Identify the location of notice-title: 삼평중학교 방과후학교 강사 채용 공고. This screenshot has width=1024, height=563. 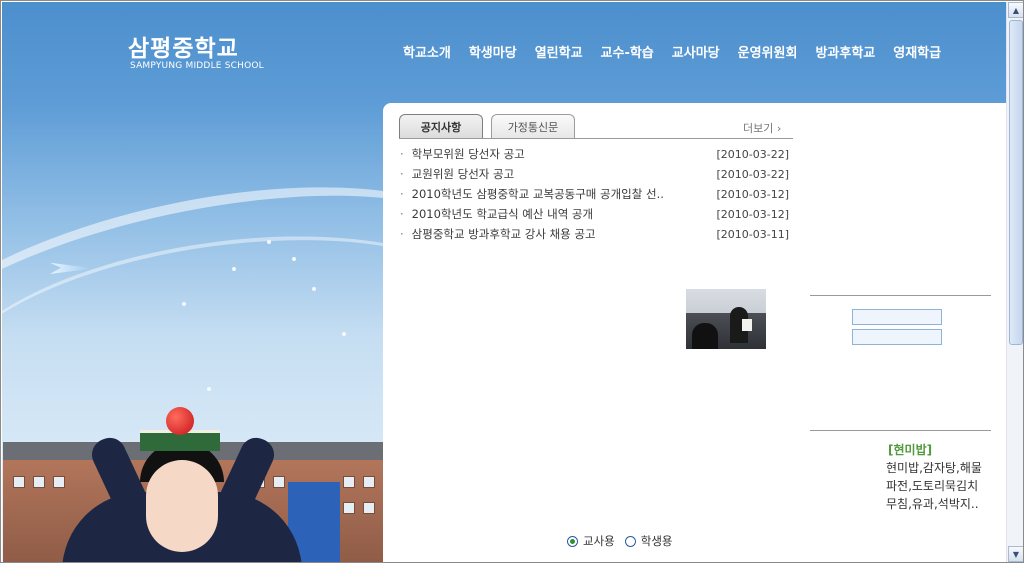
(497, 234).